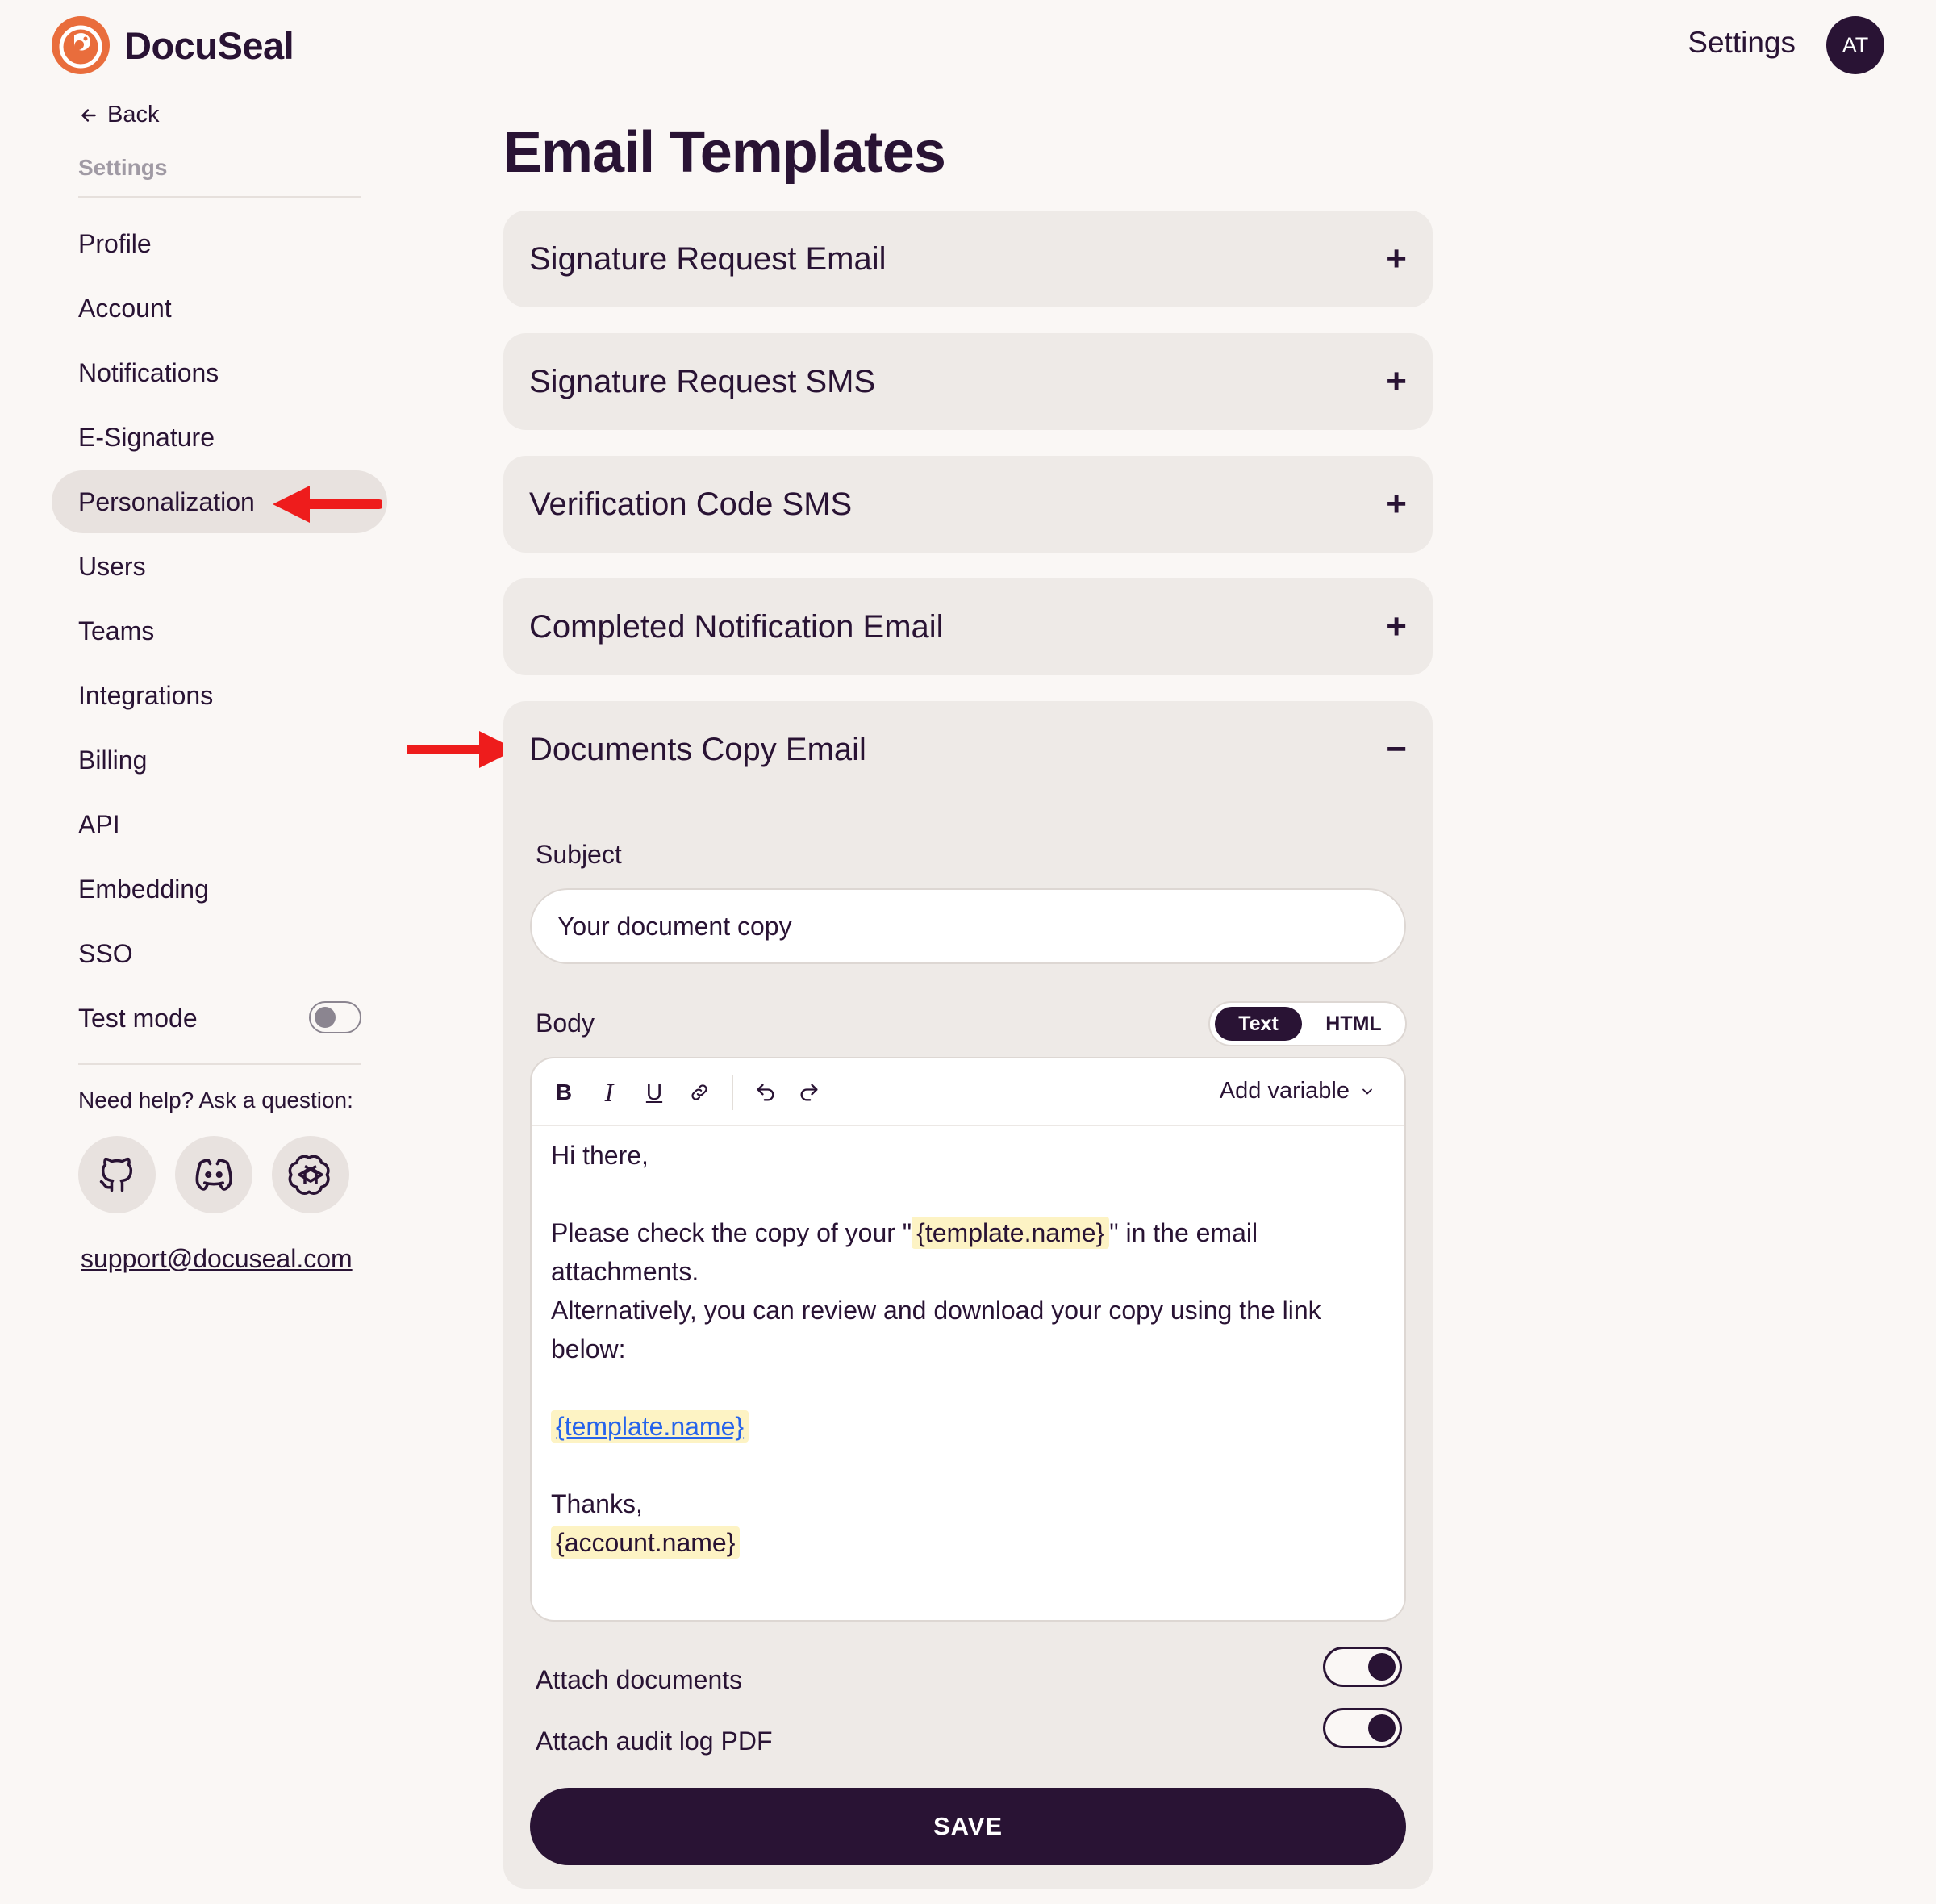 This screenshot has height=1904, width=1936. I want to click on attach-audit-label: Attach audit log PDF, so click(654, 1741).